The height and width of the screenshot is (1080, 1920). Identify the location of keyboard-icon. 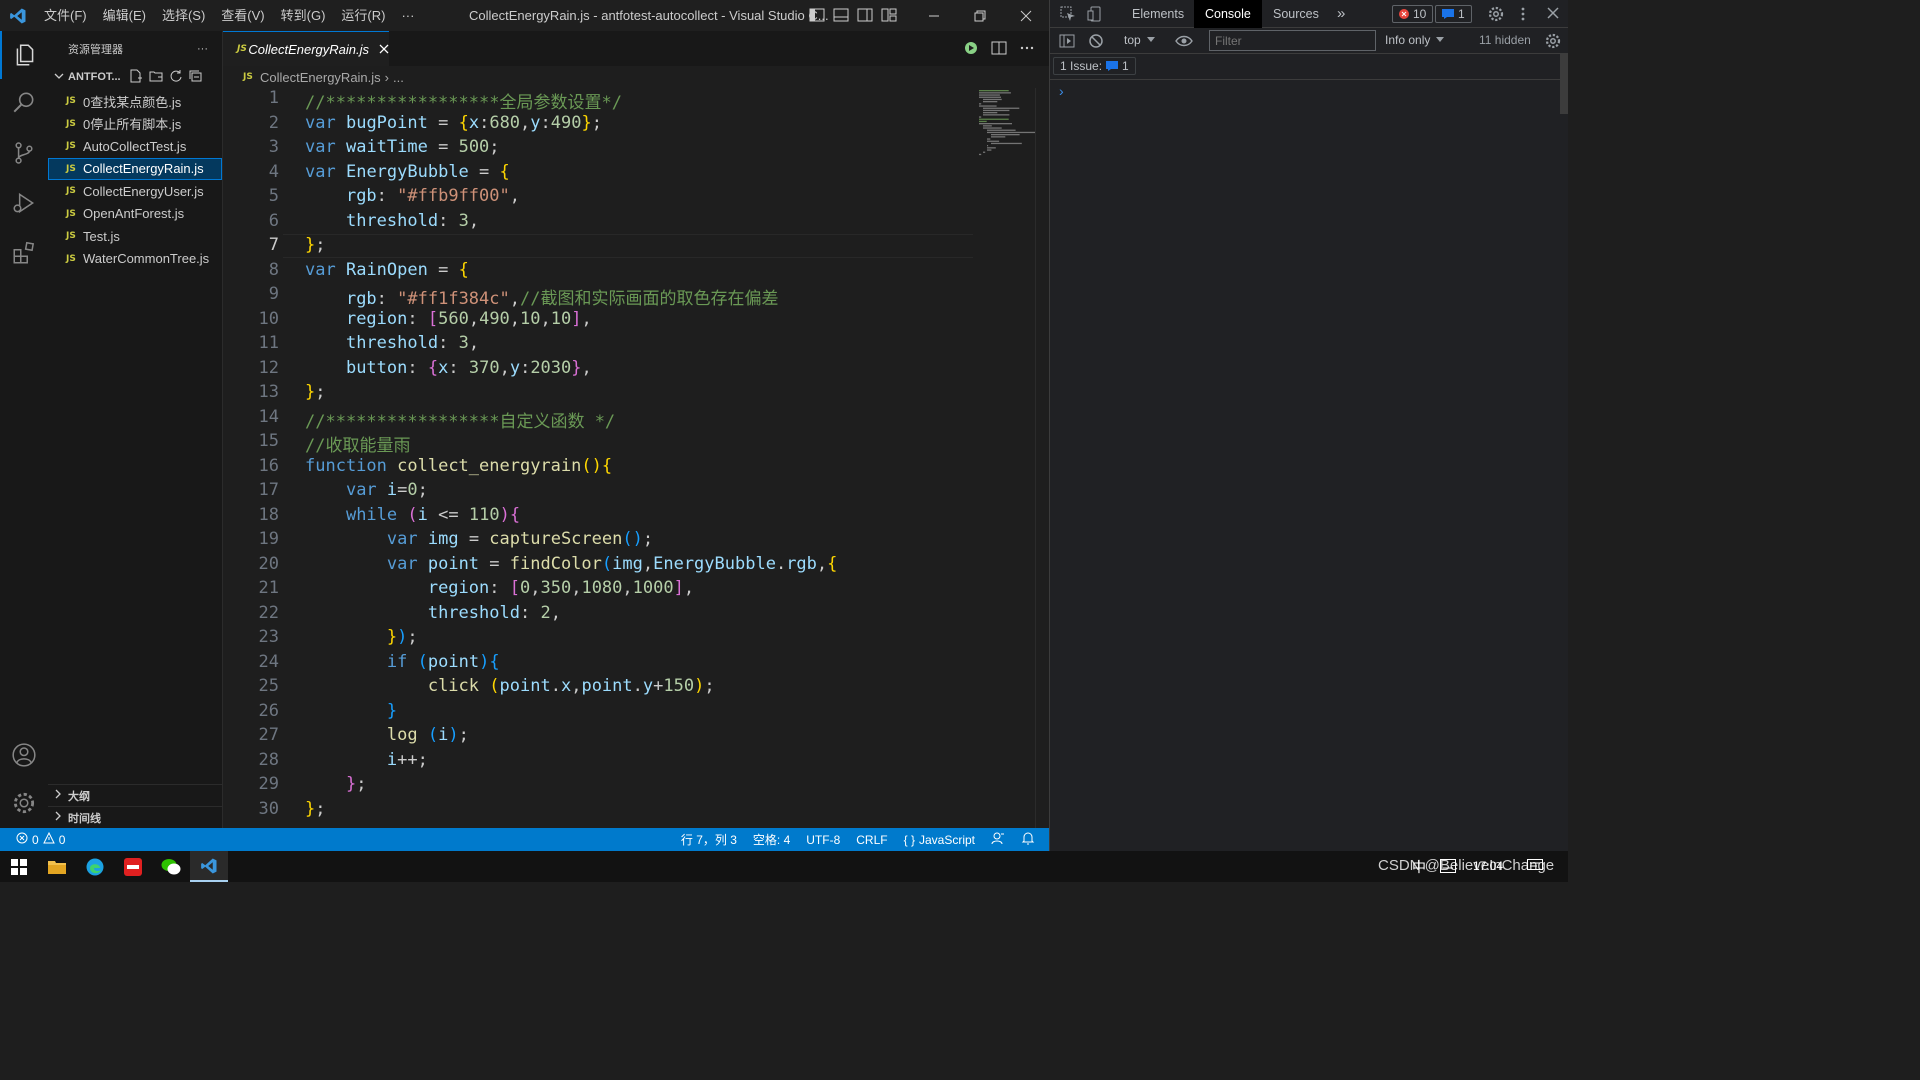
(1448, 868).